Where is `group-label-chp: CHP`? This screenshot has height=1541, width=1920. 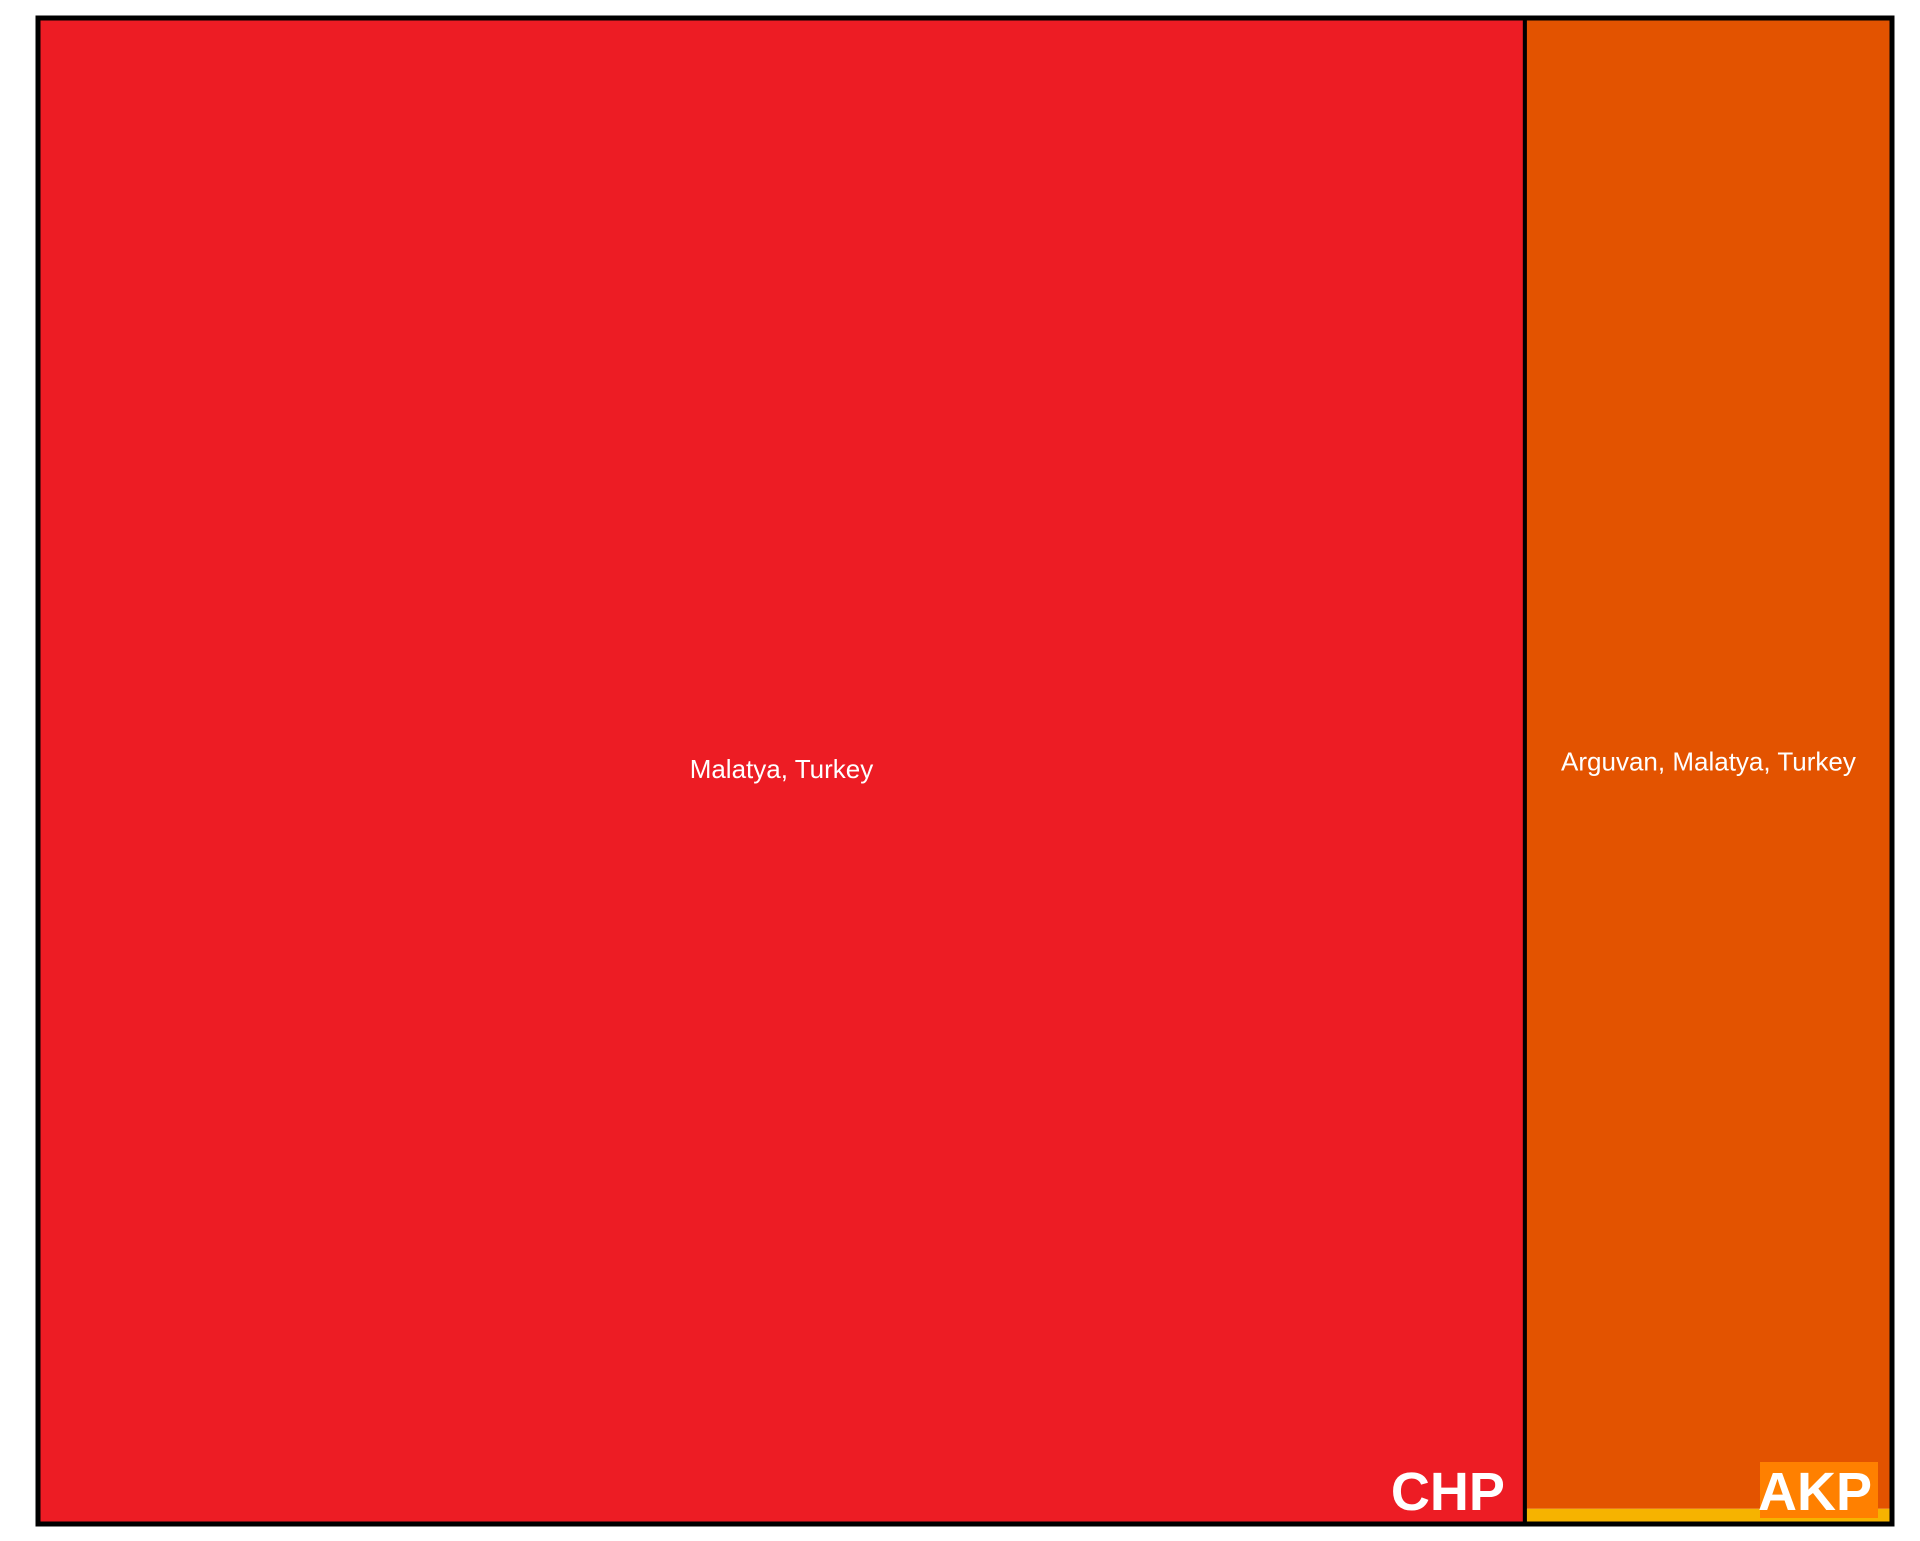
group-label-chp: CHP is located at coordinates (1448, 1492).